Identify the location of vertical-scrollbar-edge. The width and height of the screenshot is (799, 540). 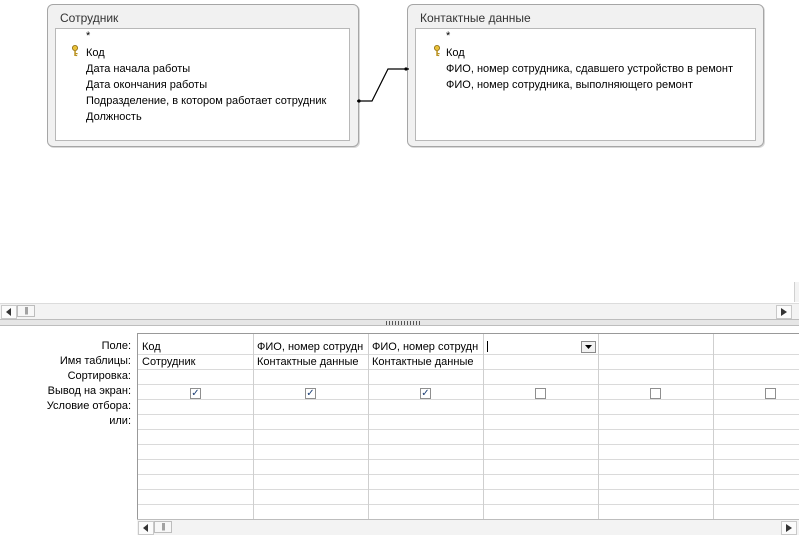
(796, 292).